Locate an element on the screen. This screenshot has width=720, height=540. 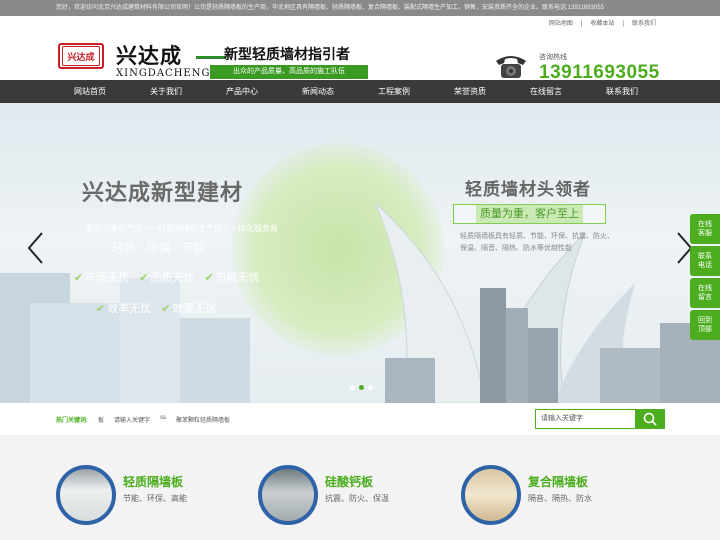
banner-subtitle: 装配式建筑产品——轻质隔墙板生产施工一体化服务商 is located at coordinates (182, 228).